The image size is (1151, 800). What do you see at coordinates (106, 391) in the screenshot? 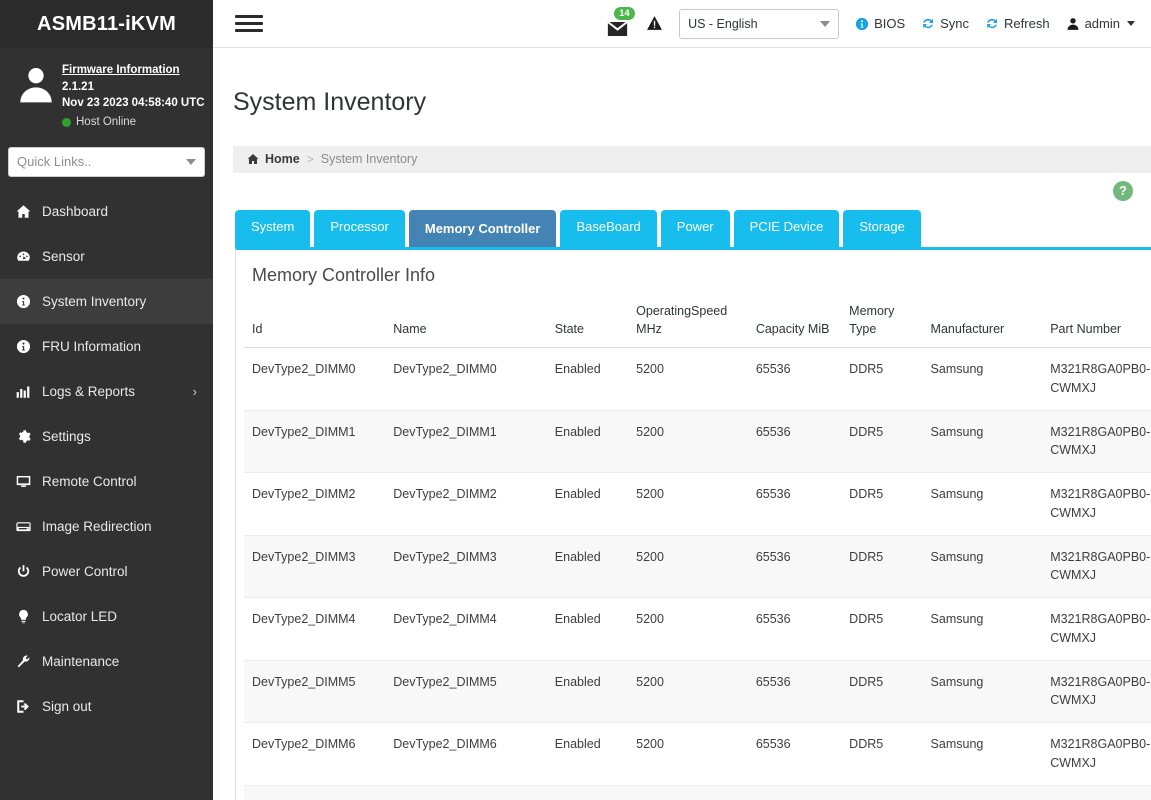
I see `sidebar-item-logs-reports: Logs & Reports ›` at bounding box center [106, 391].